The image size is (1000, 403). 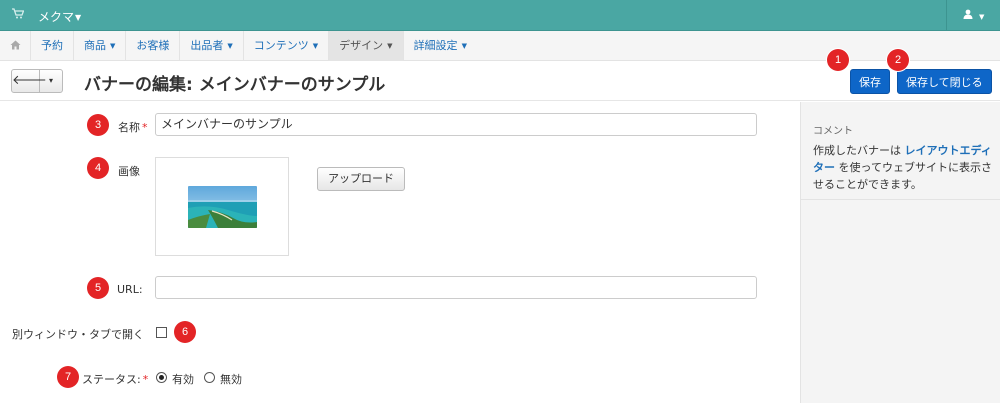 I want to click on url-input, so click(x=456, y=287).